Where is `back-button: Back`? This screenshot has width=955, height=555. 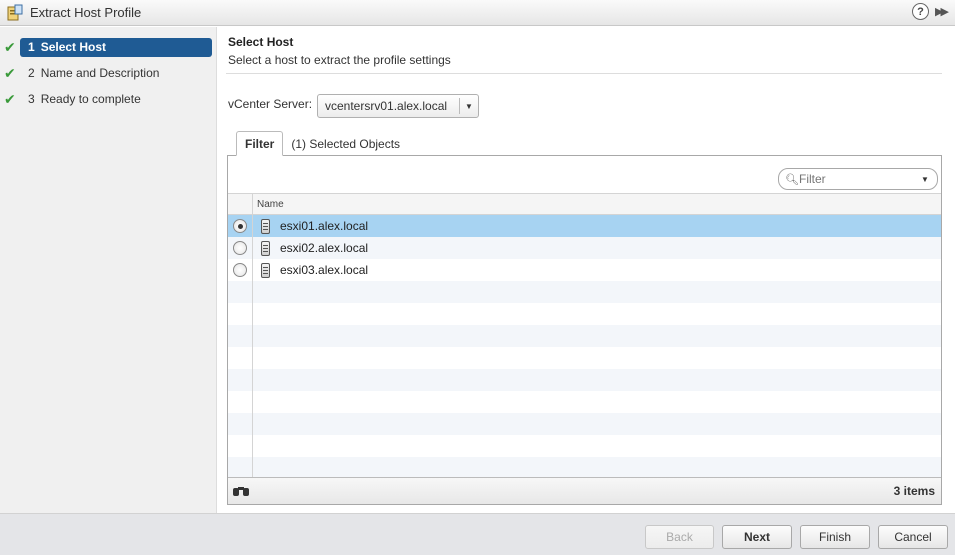
back-button: Back is located at coordinates (679, 537).